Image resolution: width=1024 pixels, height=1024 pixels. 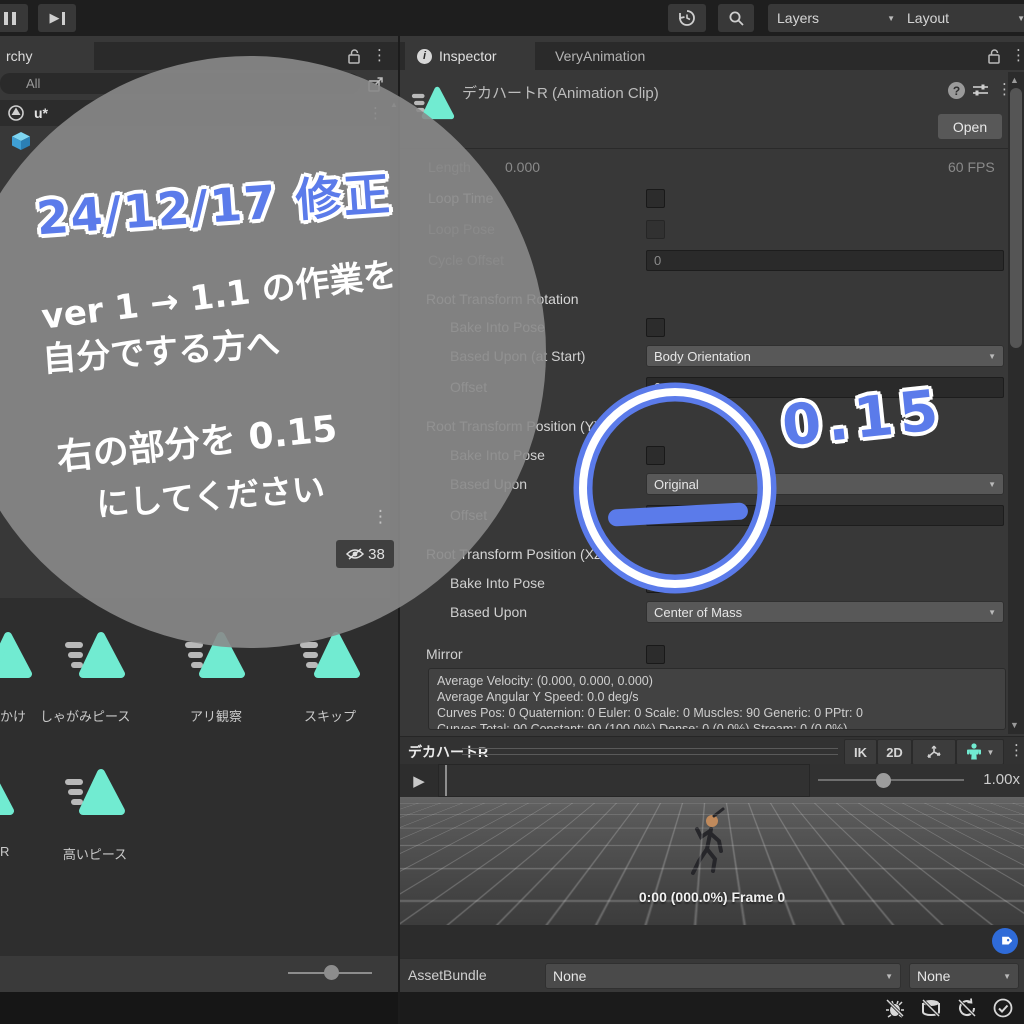 I want to click on collab-disabled-icon, so click(x=931, y=1008).